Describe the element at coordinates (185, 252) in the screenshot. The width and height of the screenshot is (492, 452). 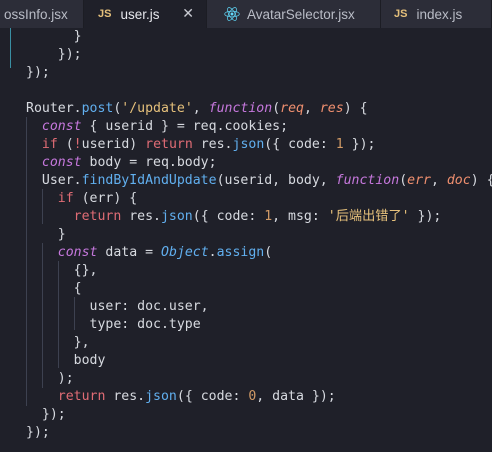
I see `code-token: Object` at that location.